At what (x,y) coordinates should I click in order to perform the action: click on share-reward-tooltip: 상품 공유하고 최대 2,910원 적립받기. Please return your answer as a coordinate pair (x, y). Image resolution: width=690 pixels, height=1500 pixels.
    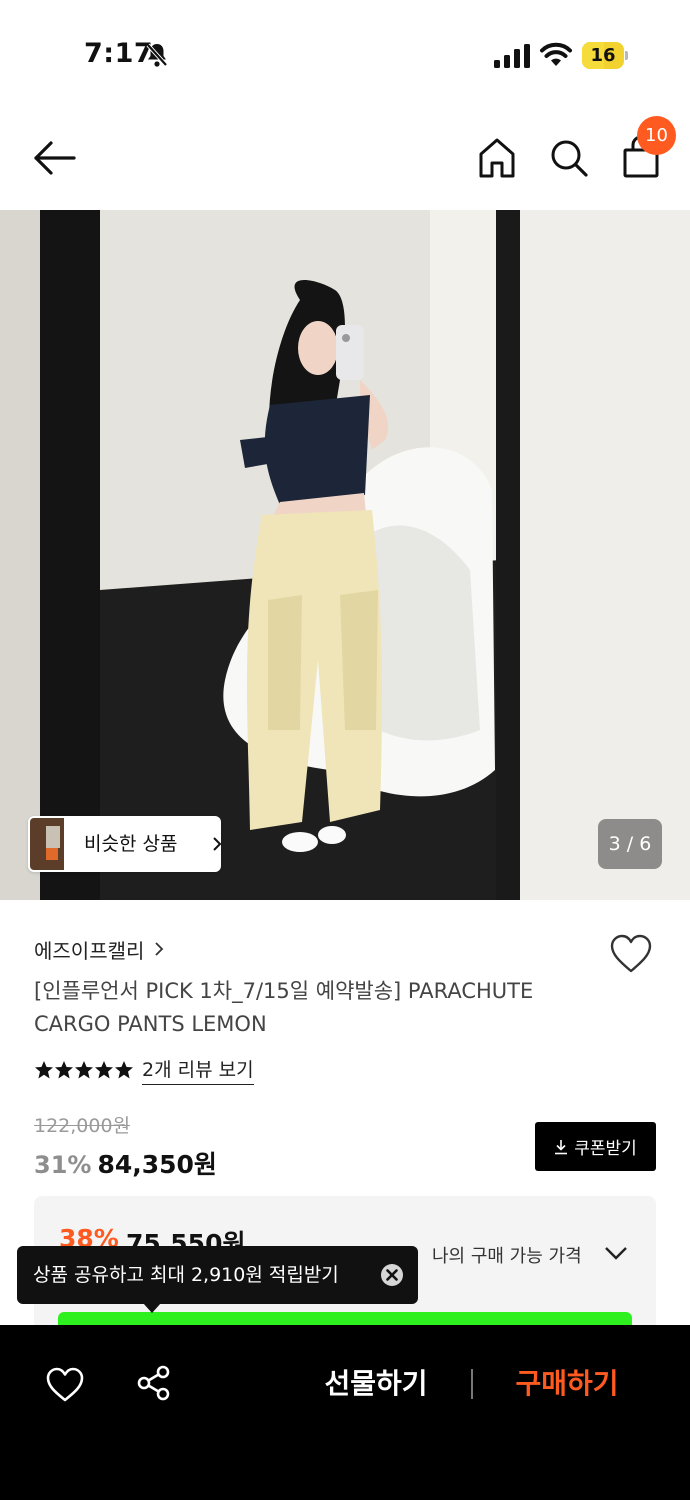
    Looking at the image, I should click on (217, 1275).